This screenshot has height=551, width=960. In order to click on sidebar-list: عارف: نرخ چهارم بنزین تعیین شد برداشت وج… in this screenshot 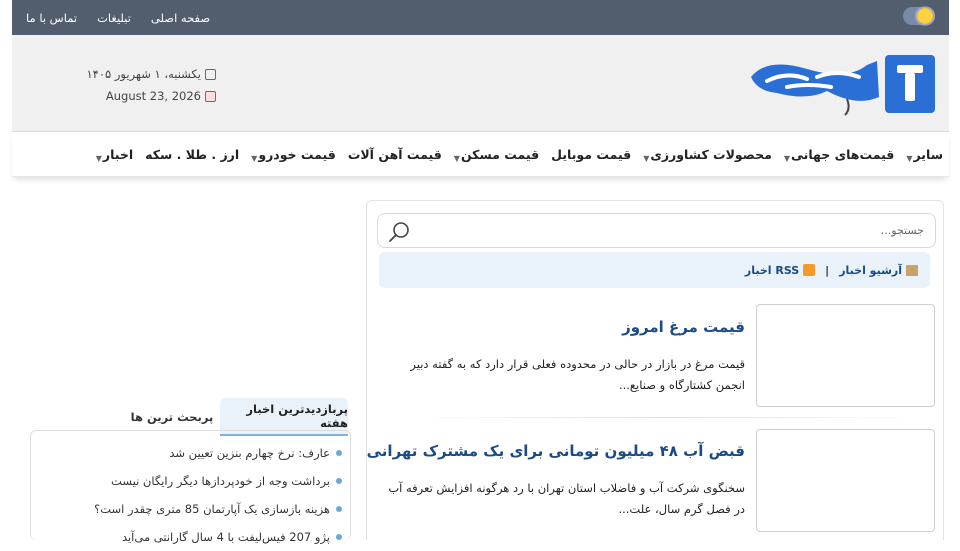, I will do `click(189, 495)`.